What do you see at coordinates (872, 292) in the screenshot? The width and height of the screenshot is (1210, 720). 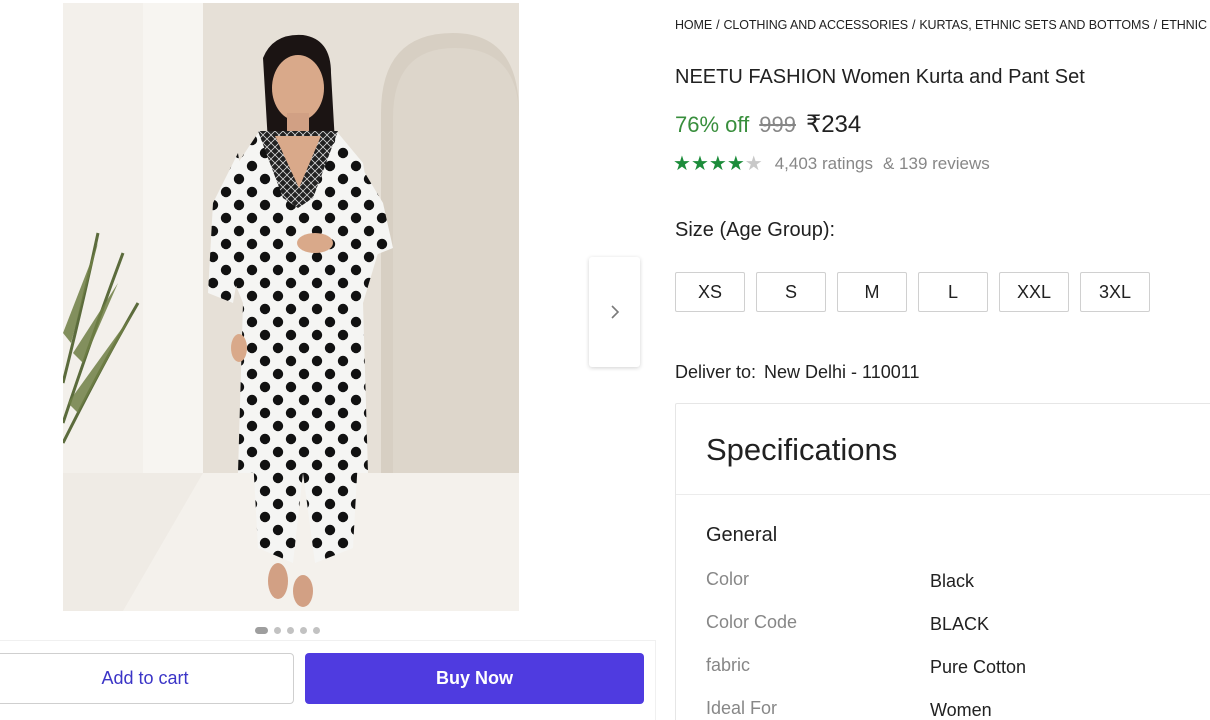 I see `size-option-m: M` at bounding box center [872, 292].